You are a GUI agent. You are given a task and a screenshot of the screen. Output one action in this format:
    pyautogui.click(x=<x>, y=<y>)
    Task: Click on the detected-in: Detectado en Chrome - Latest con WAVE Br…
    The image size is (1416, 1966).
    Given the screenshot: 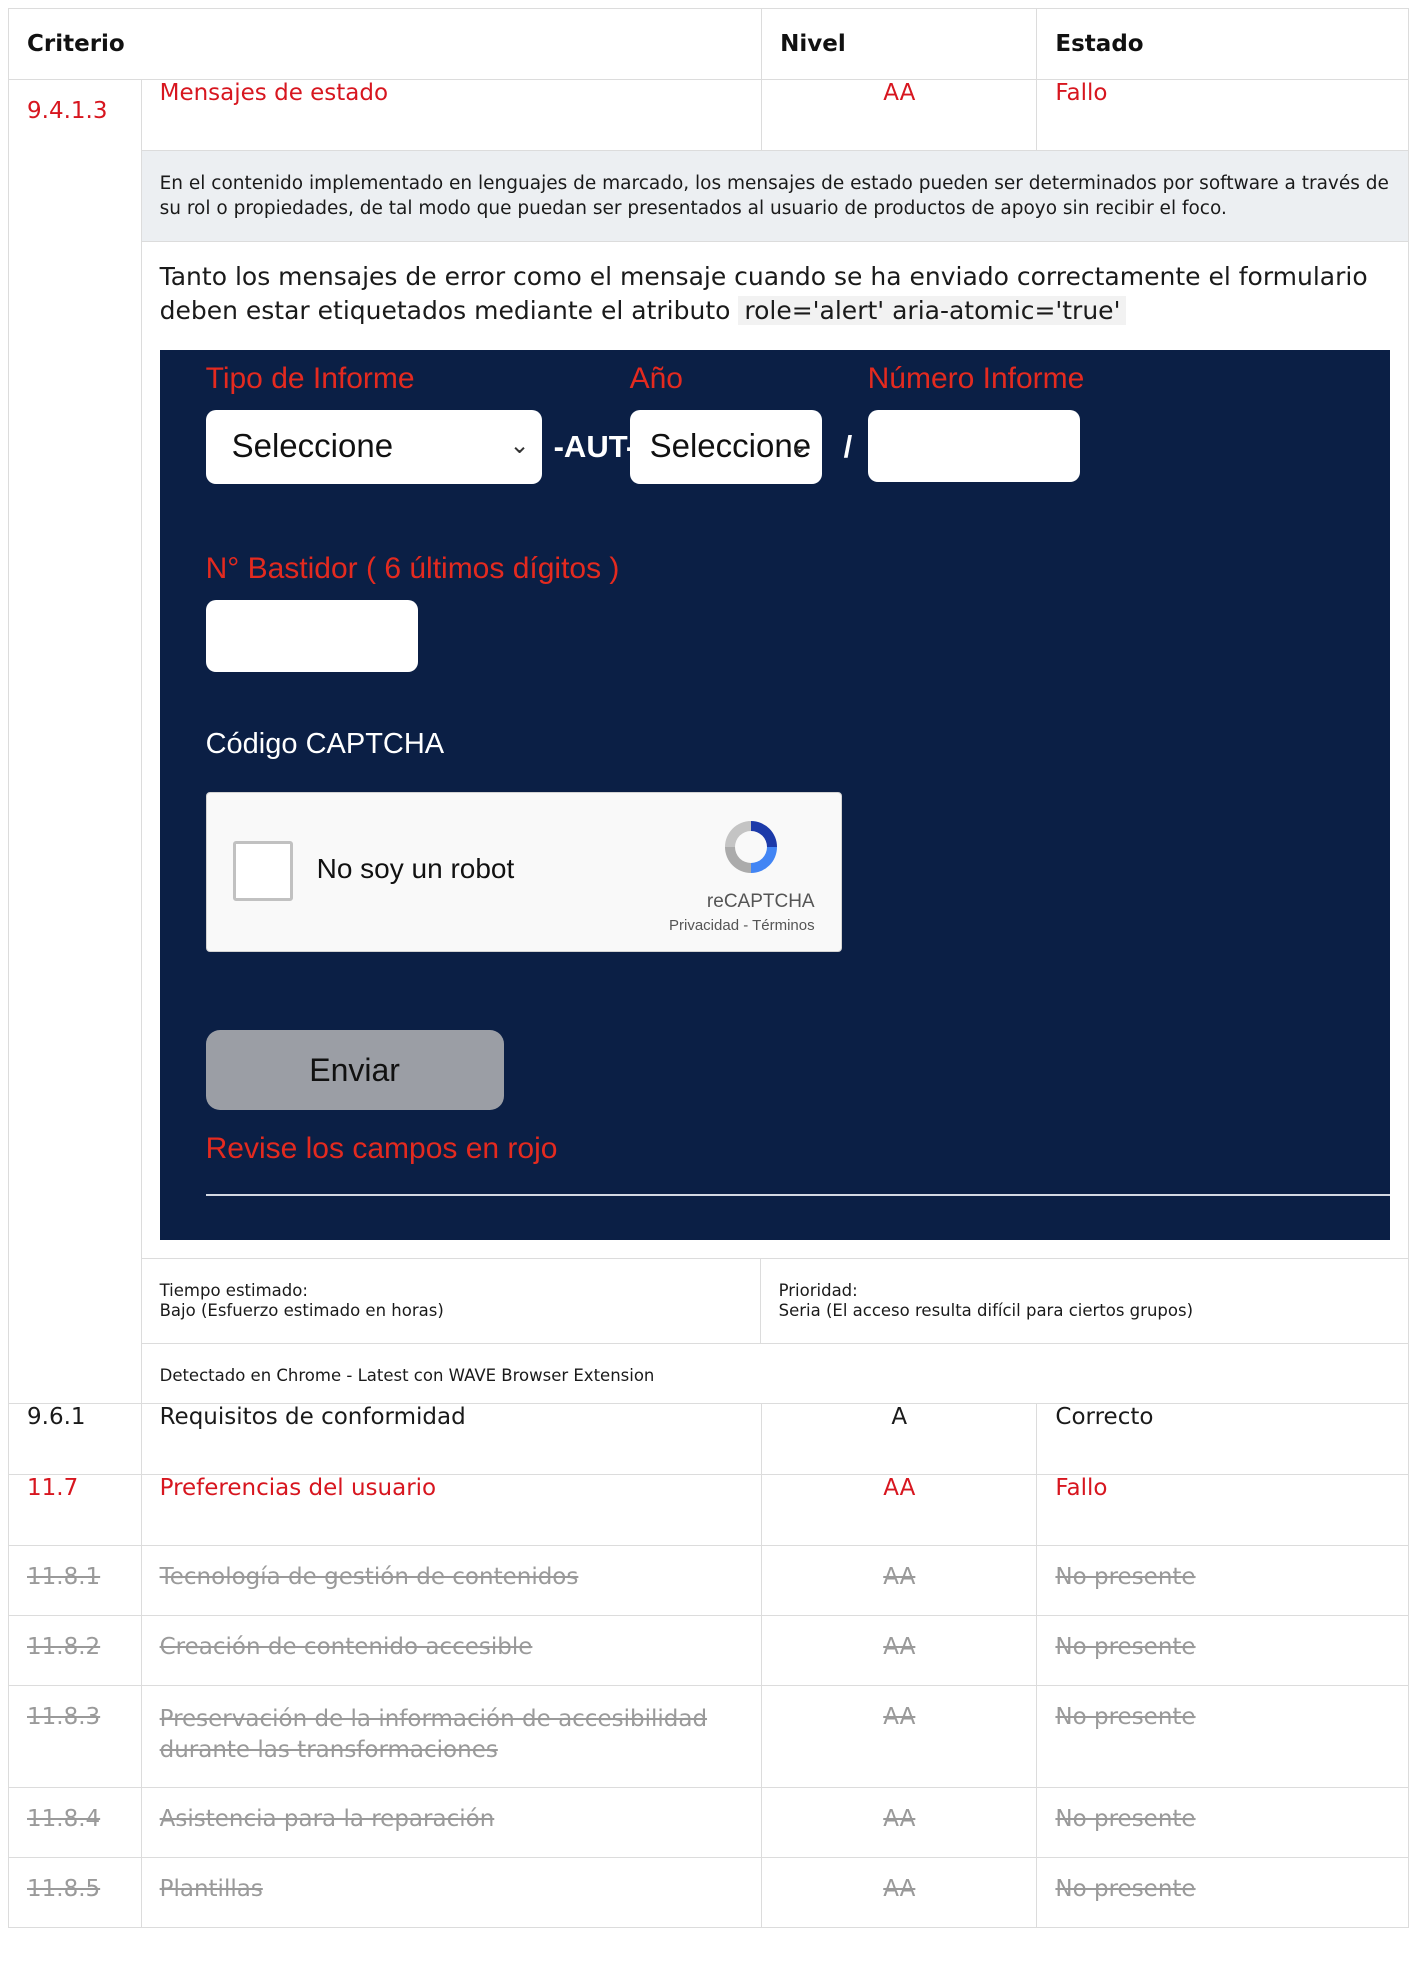 What is the action you would take?
    pyautogui.click(x=774, y=1373)
    